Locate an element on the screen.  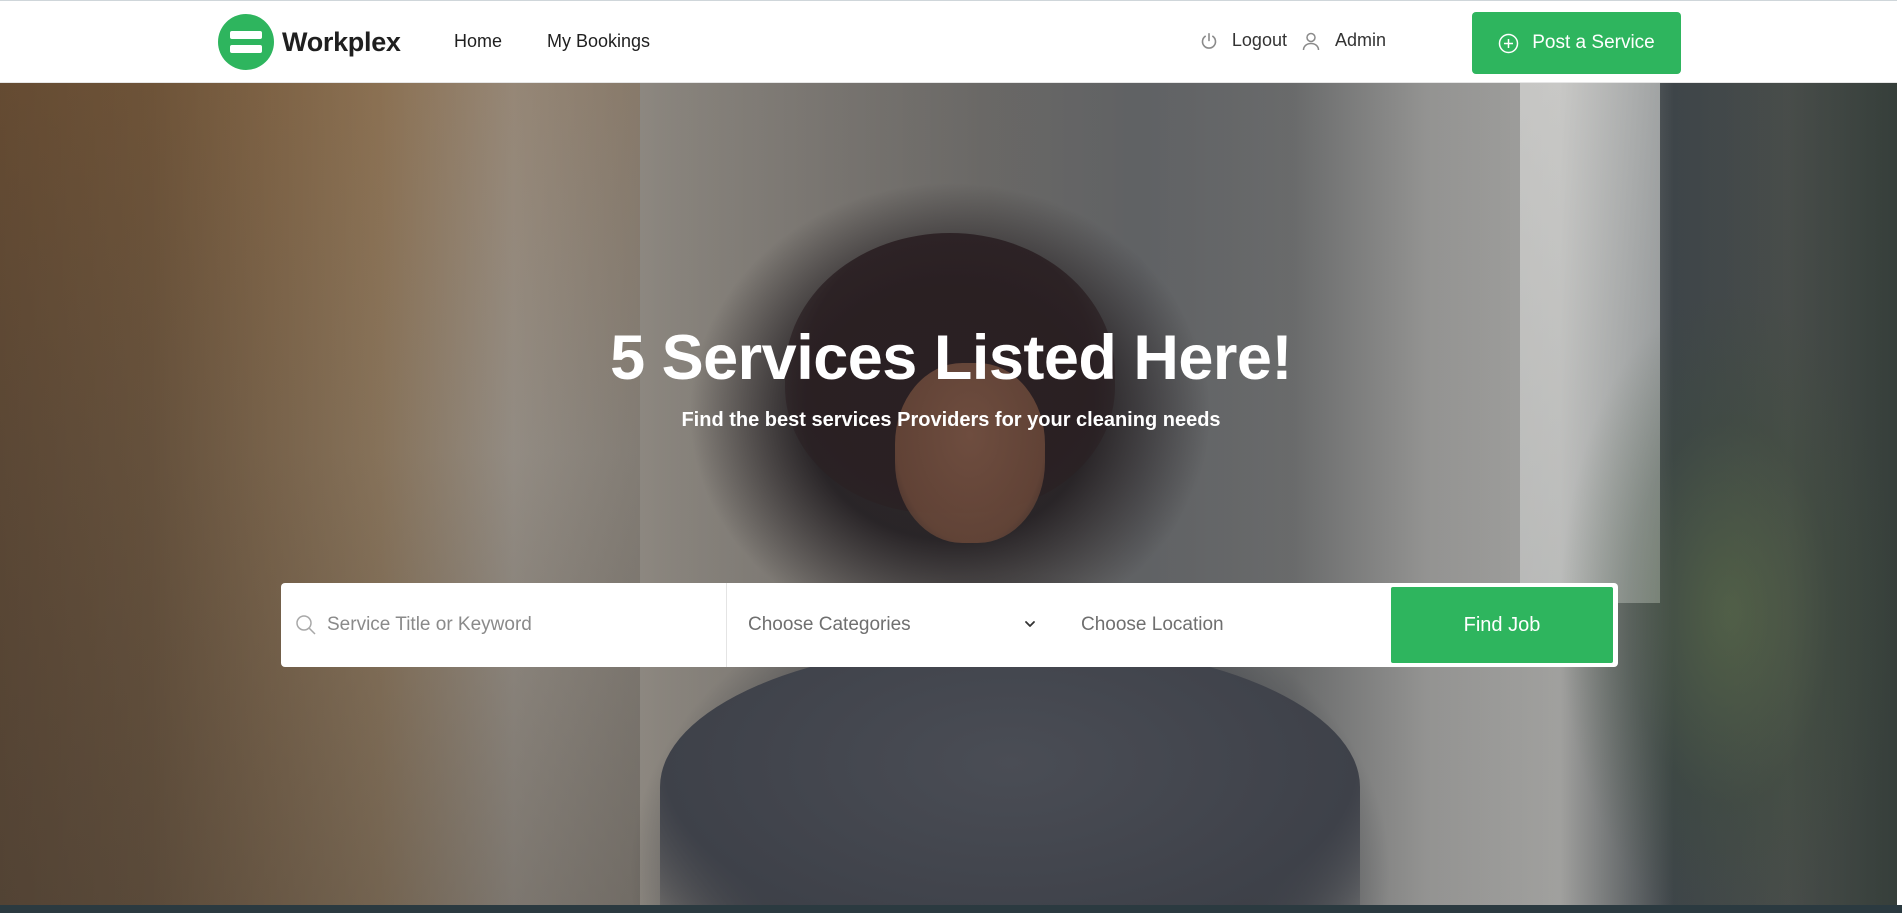
user-account-link: Admin is located at coordinates (1343, 40).